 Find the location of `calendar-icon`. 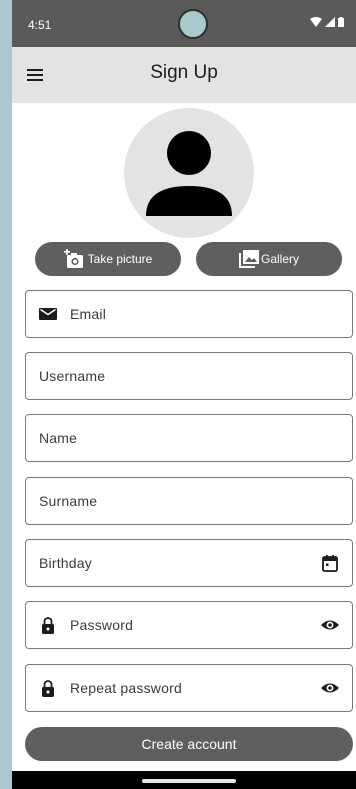

calendar-icon is located at coordinates (330, 563).